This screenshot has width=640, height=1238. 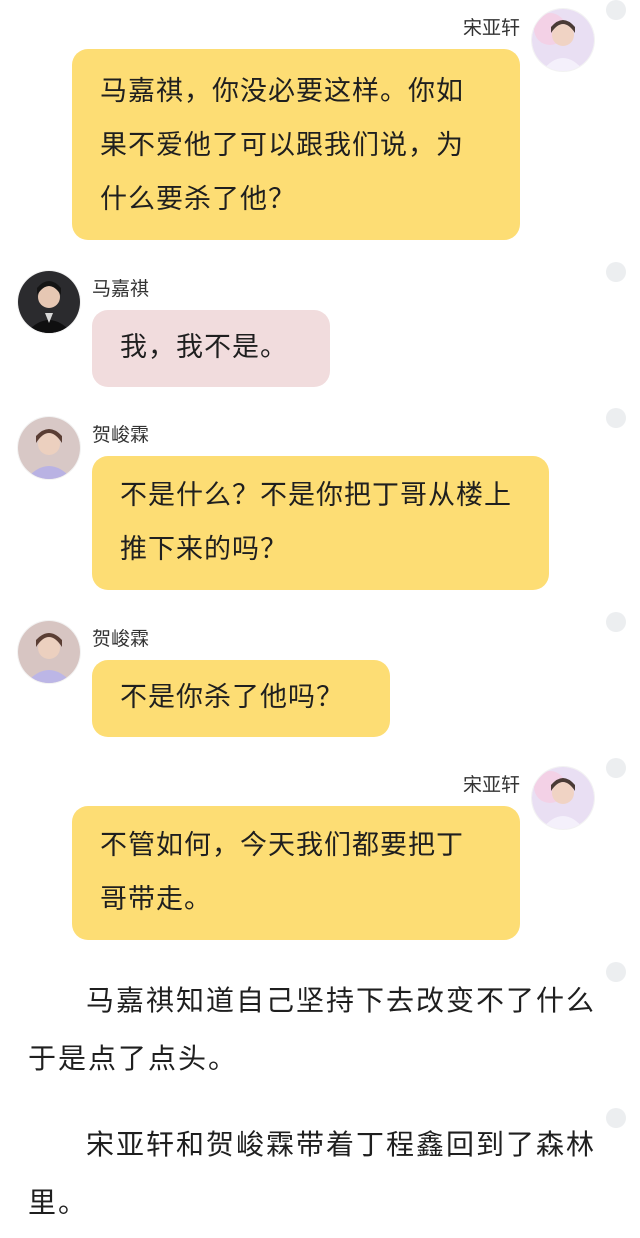 I want to click on chat-message: 宋亚轩 不管如何，今天我们都要把丁哥带走。, so click(x=320, y=850).